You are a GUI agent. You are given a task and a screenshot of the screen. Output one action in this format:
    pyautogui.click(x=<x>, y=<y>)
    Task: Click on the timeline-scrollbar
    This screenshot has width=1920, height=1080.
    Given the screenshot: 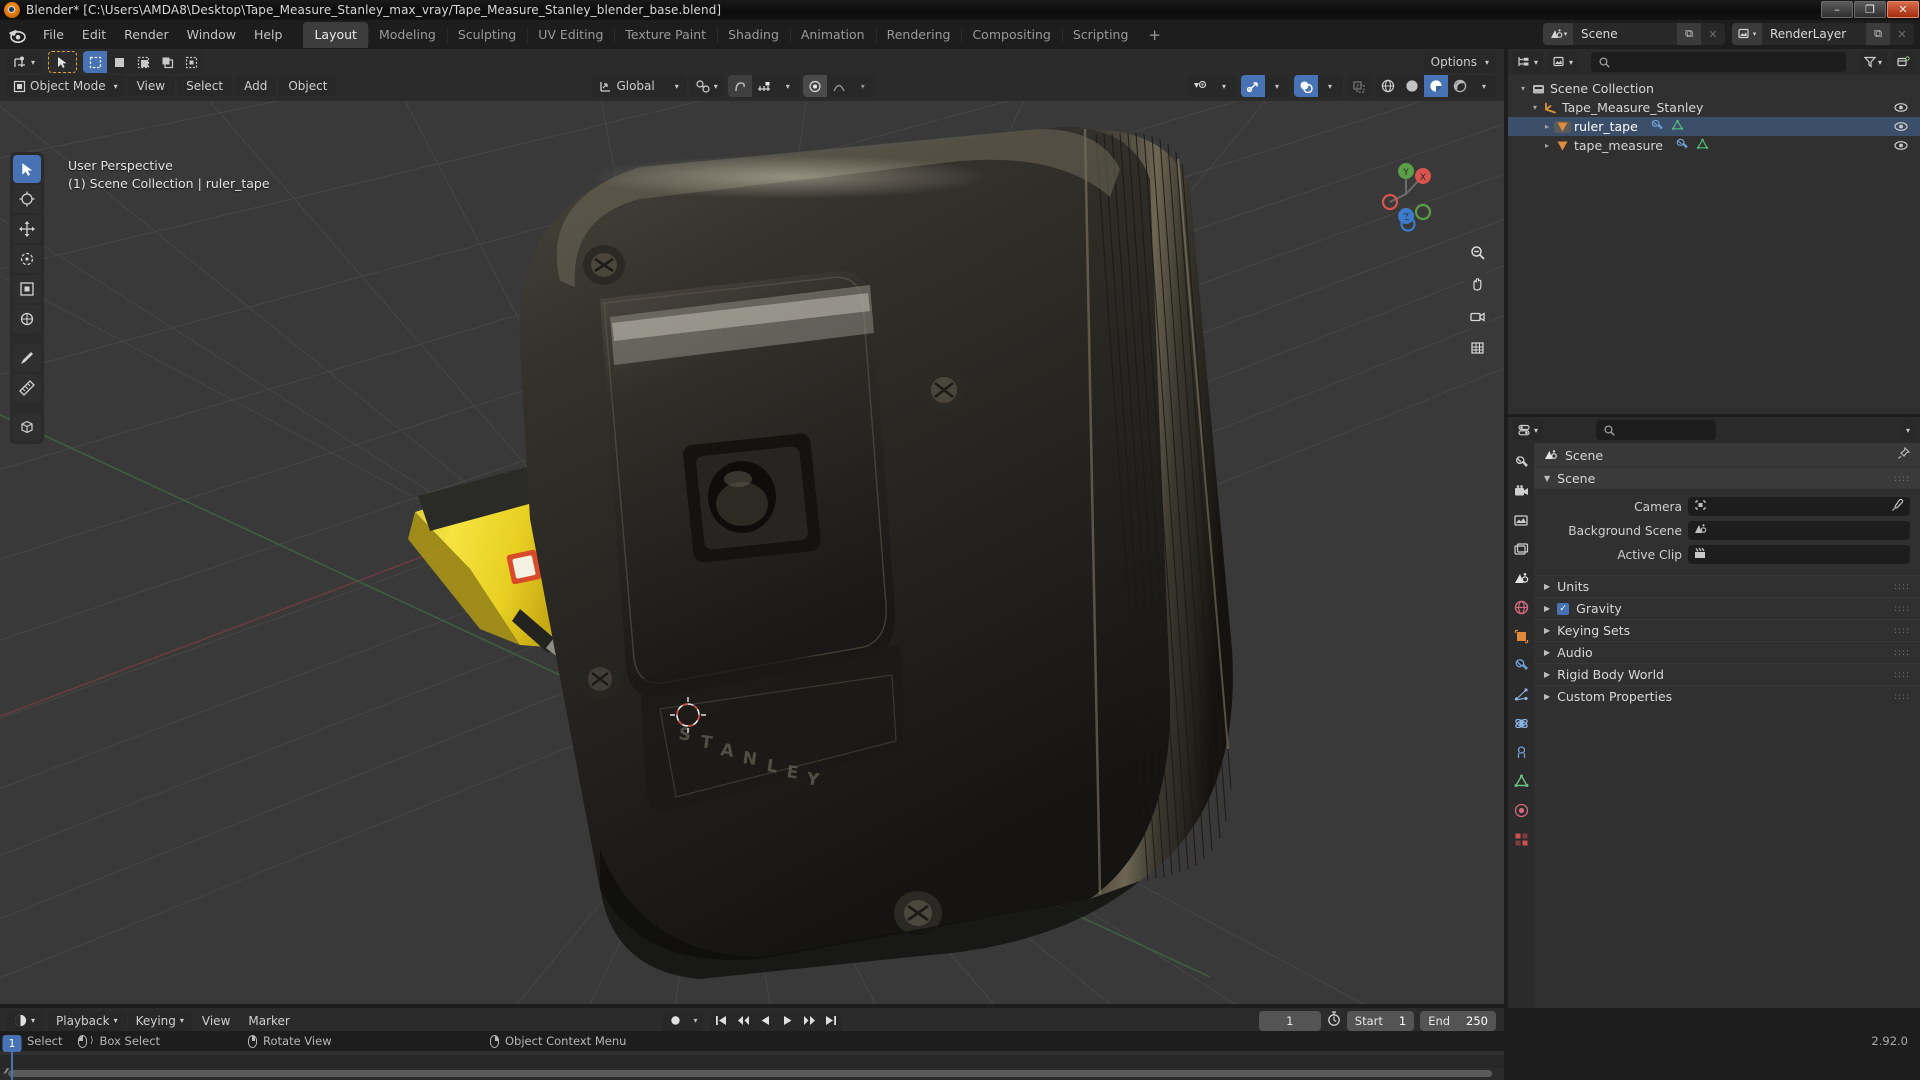 What is the action you would take?
    pyautogui.click(x=752, y=1073)
    